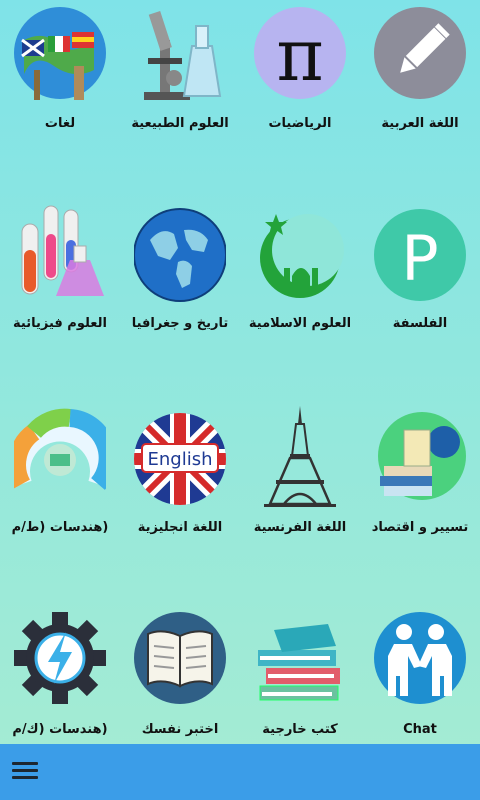 The image size is (480, 800). I want to click on tile-arabic: اللغة العربية, so click(420, 75).